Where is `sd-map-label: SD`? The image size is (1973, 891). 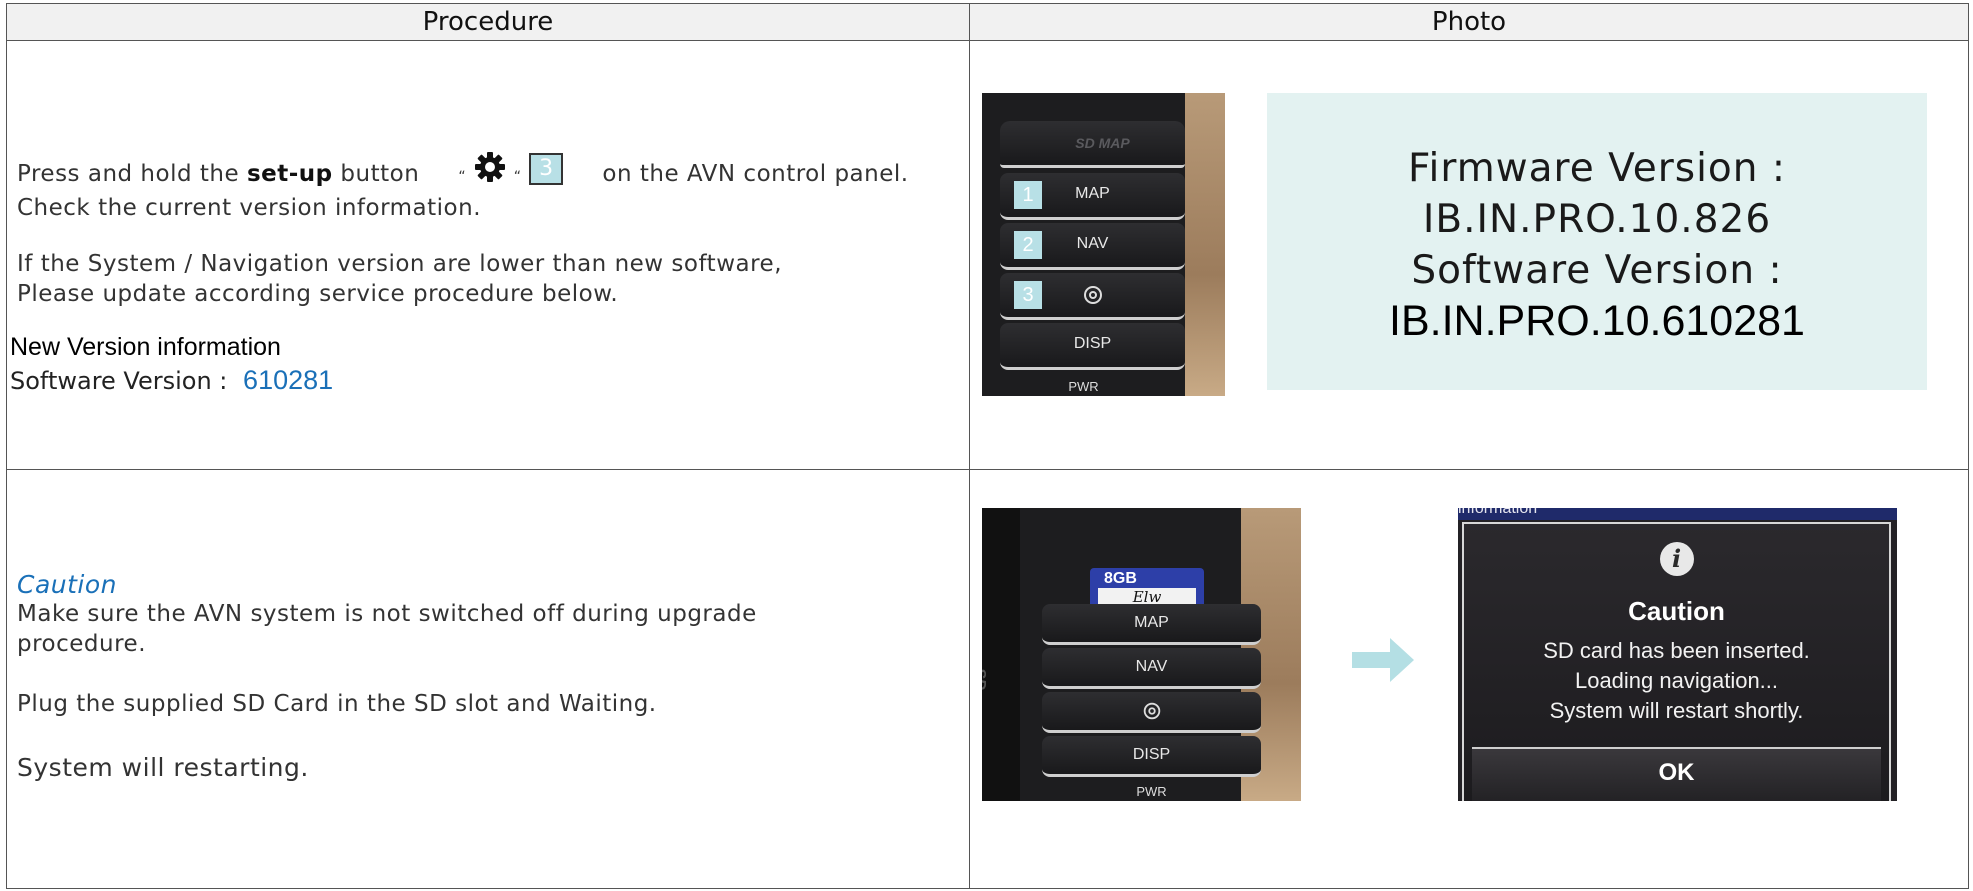
sd-map-label: SD is located at coordinates (985, 679).